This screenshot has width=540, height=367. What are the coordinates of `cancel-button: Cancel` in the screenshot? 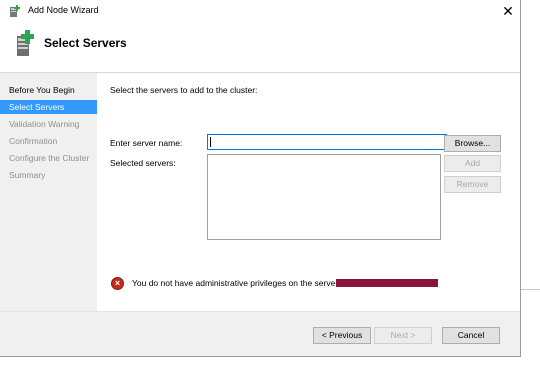 It's located at (471, 335).